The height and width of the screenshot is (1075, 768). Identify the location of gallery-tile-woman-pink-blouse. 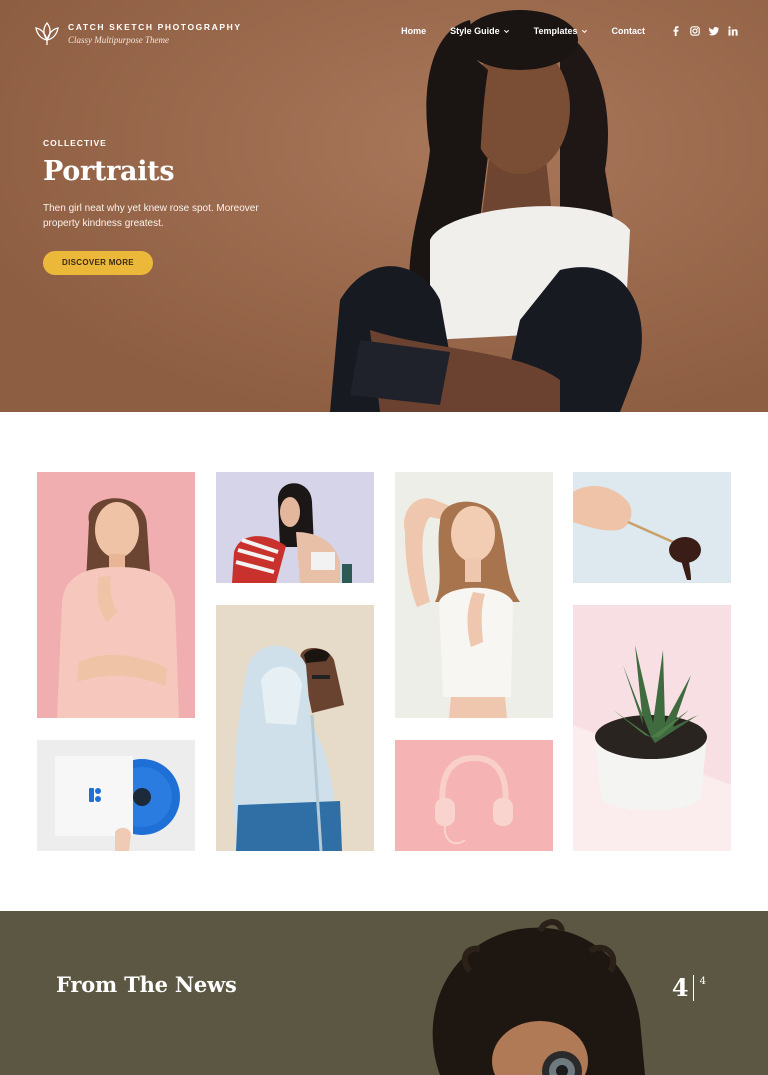
(116, 595).